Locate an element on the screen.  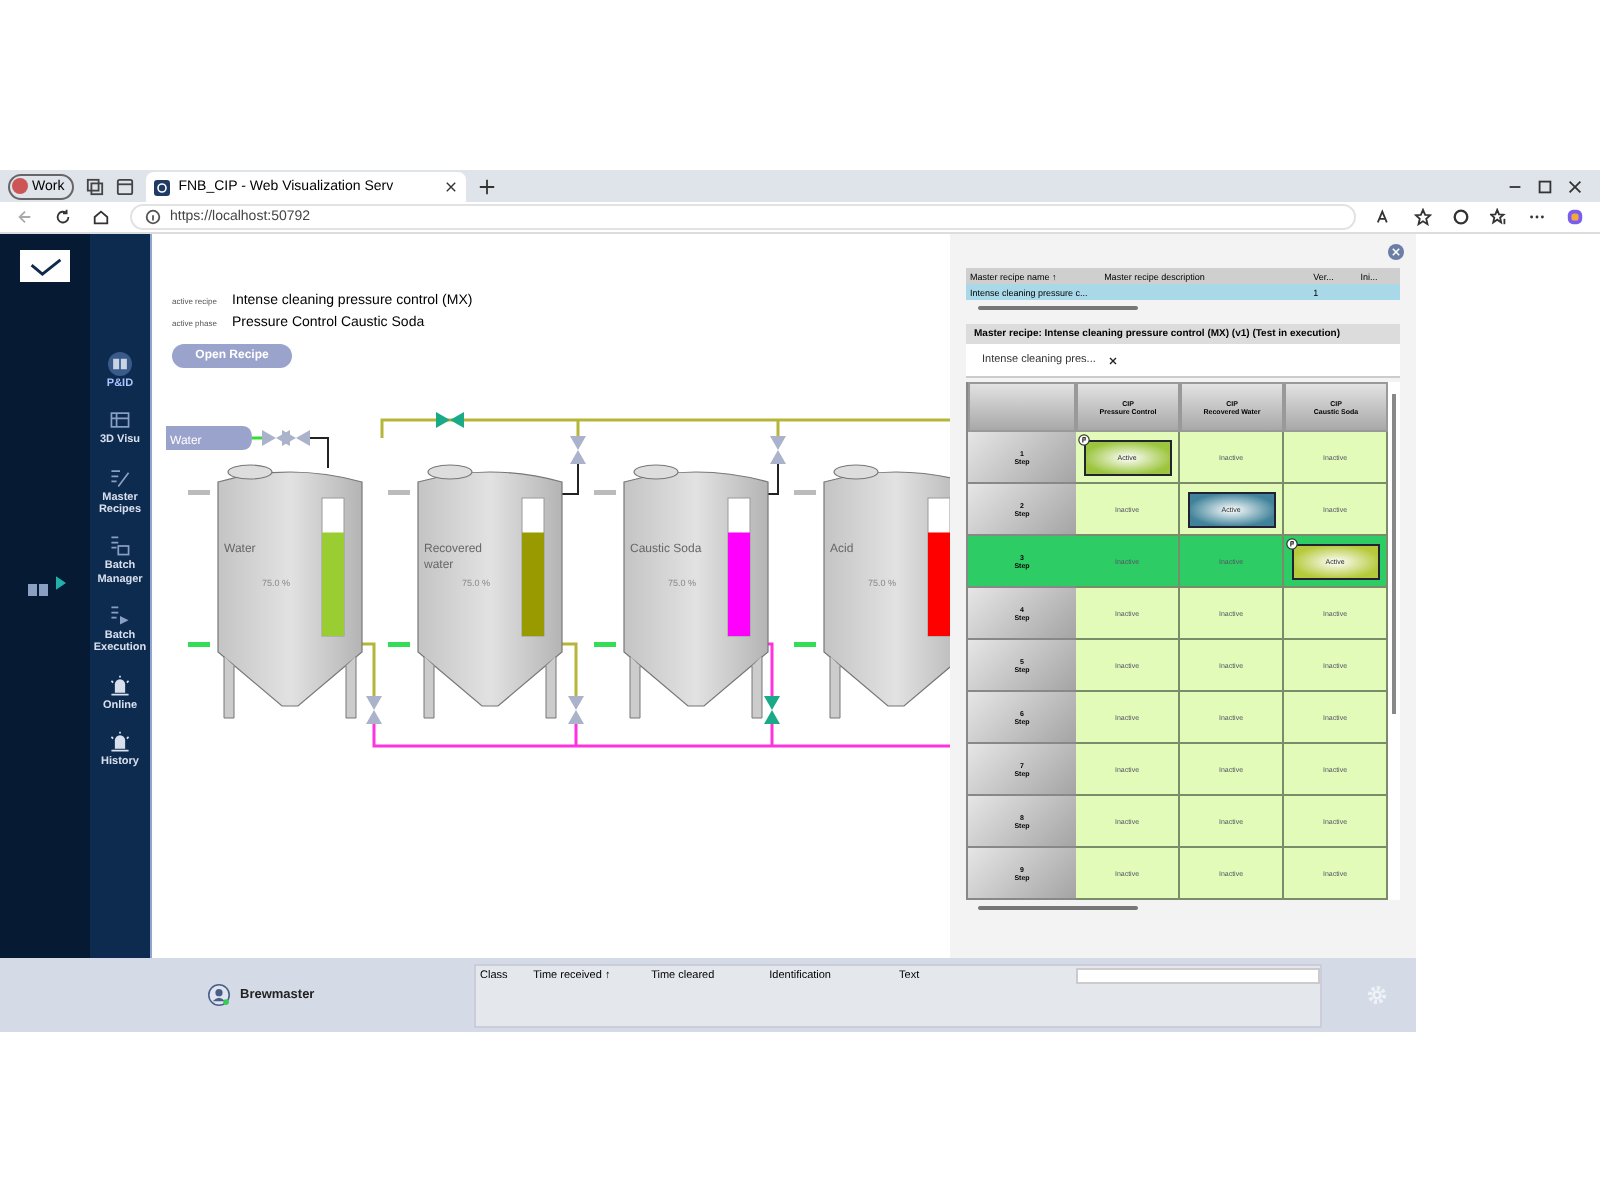
check-icon is located at coordinates (45, 266).